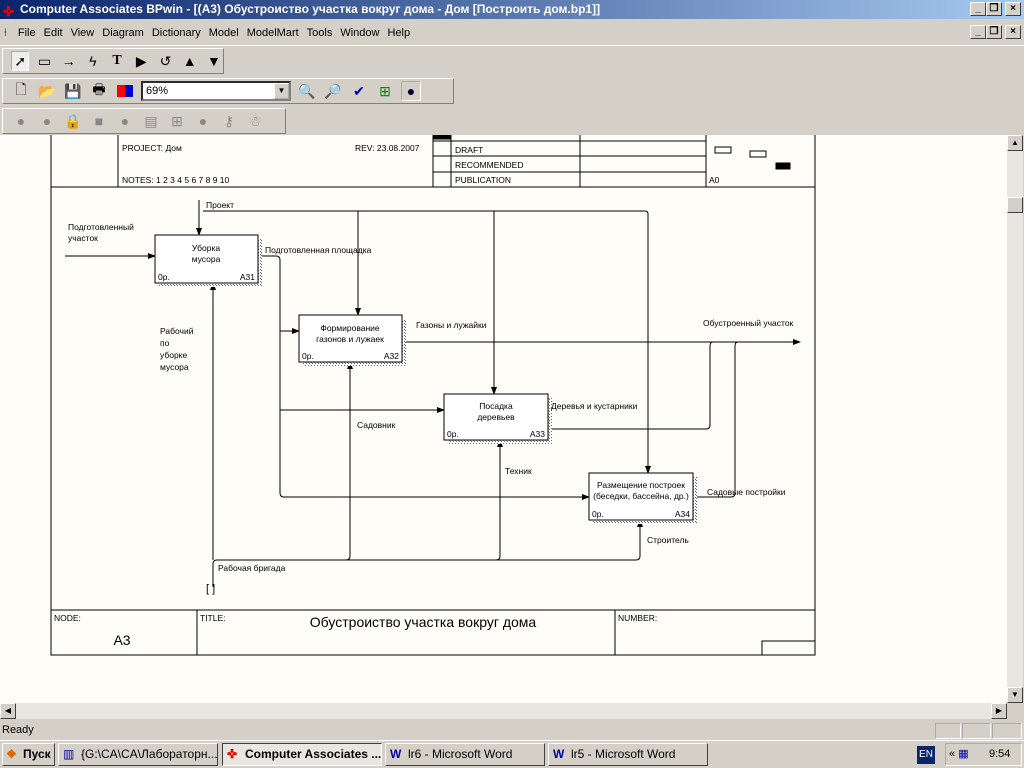  I want to click on arrow-label: Рабочая бригада, so click(252, 568).